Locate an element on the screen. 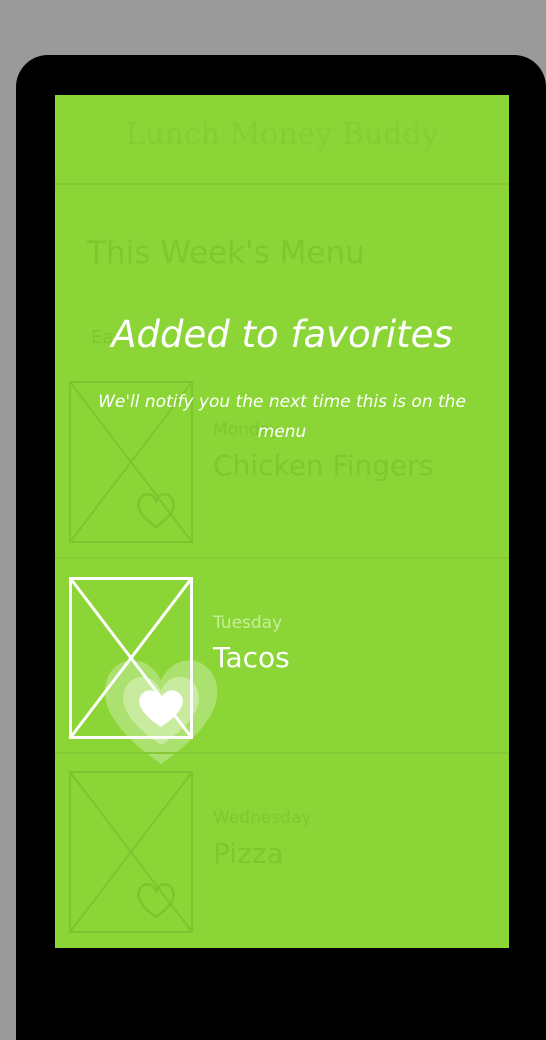  day-label: Wednesday is located at coordinates (262, 818).